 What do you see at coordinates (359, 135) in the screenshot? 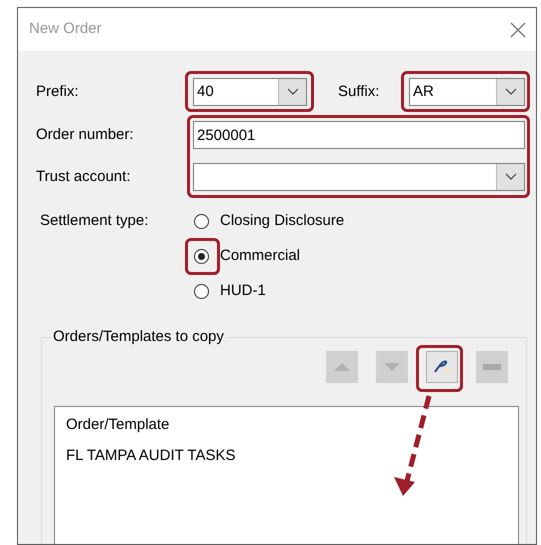
I see `order-number-field: 2500001` at bounding box center [359, 135].